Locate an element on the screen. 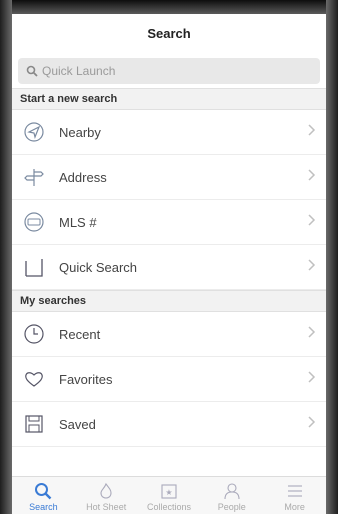 The image size is (338, 514). person-icon is located at coordinates (232, 491).